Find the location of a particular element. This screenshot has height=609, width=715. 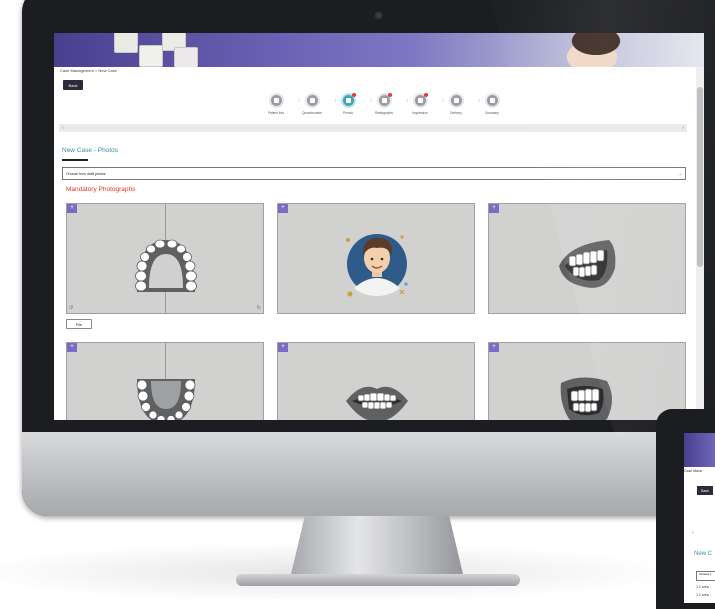

step-questionnaire: Questionnaire › is located at coordinates (314, 105).